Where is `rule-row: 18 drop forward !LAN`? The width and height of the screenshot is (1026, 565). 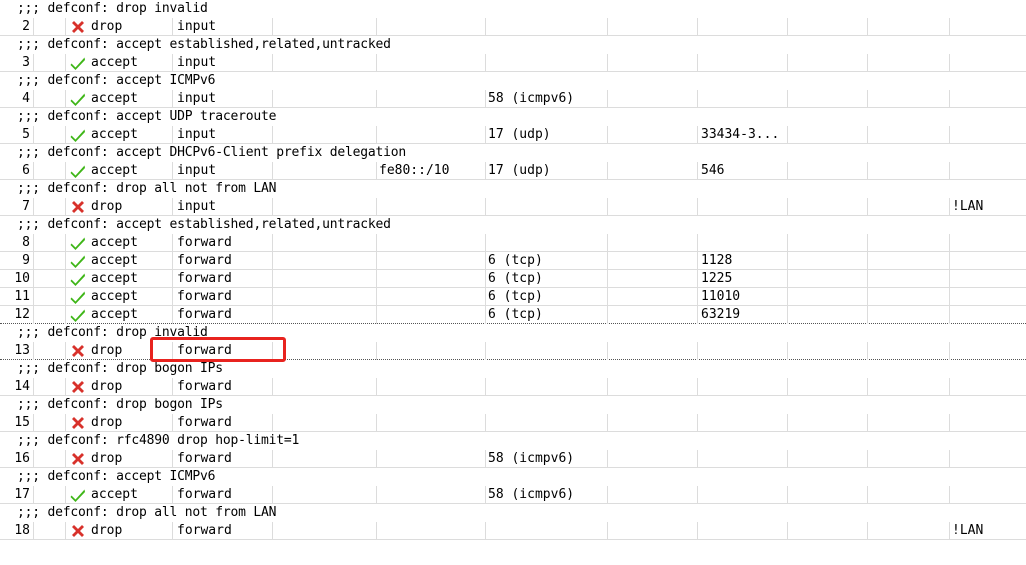 rule-row: 18 drop forward !LAN is located at coordinates (513, 531).